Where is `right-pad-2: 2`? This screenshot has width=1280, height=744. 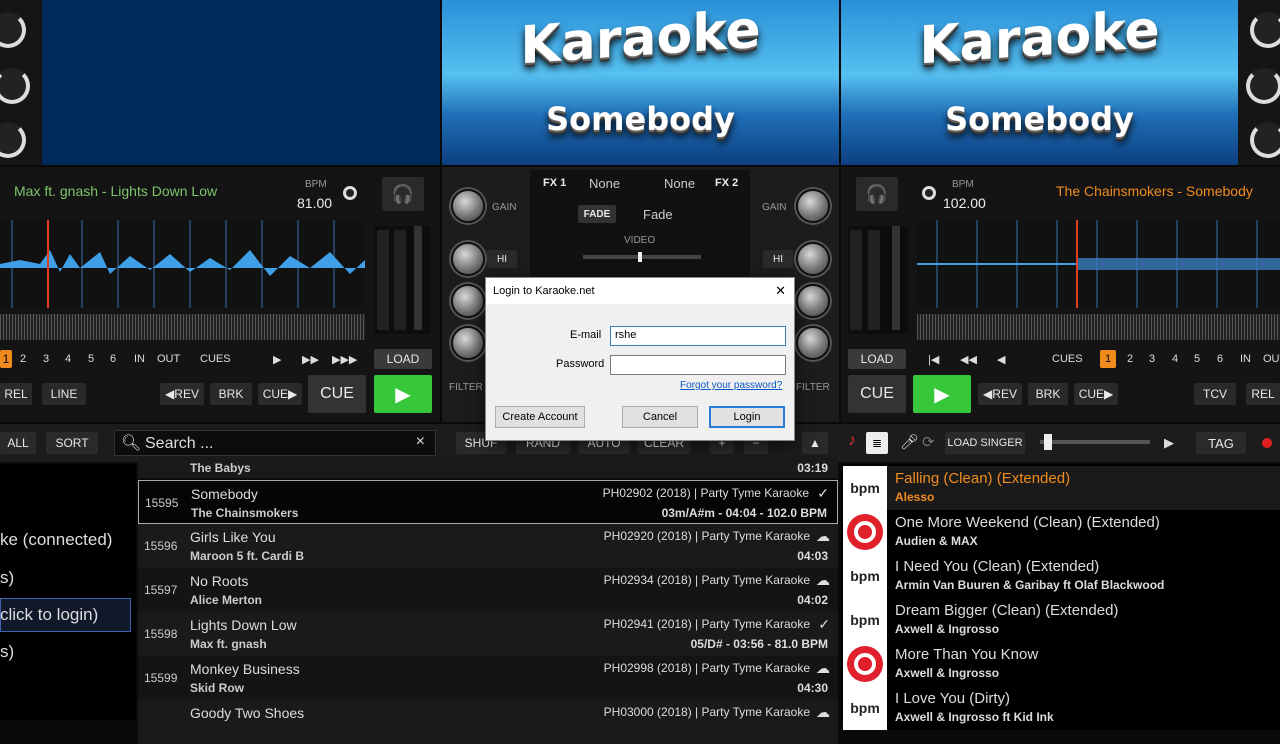
right-pad-2: 2 is located at coordinates (1130, 359).